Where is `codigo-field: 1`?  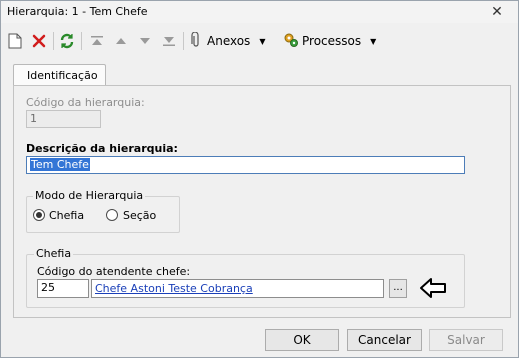 codigo-field: 1 is located at coordinates (63, 119).